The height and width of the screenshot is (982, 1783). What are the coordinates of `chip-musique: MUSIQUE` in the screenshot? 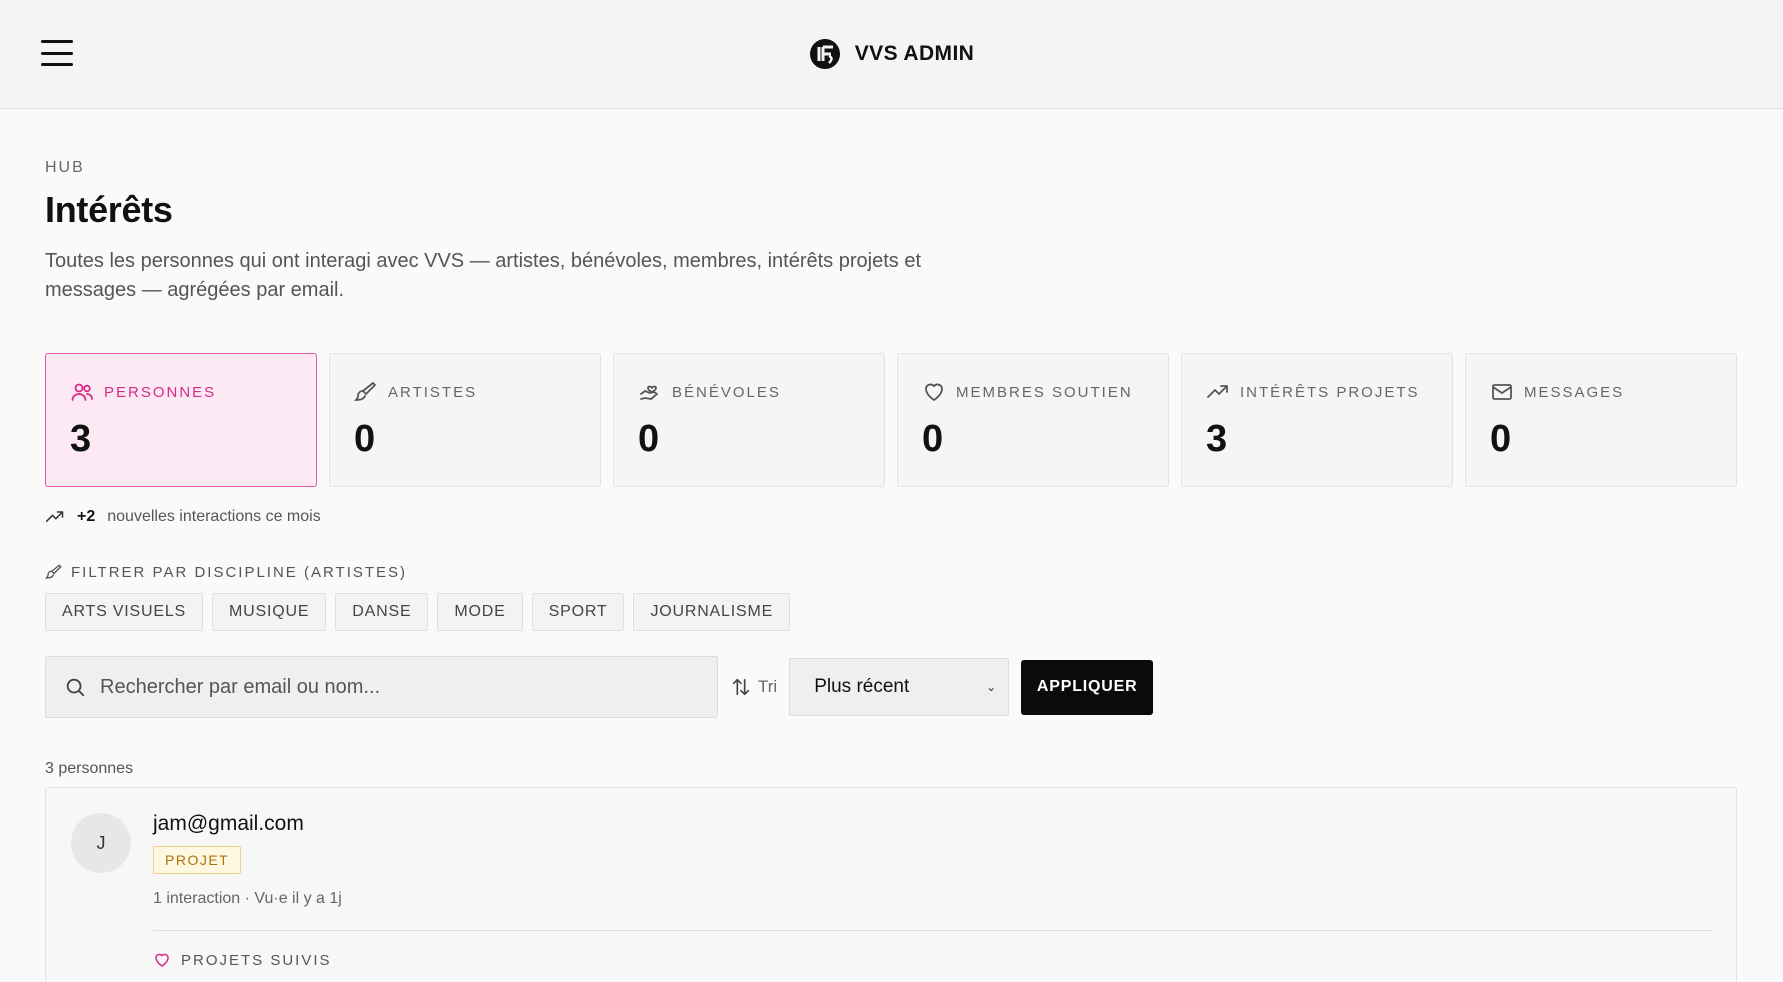 It's located at (269, 612).